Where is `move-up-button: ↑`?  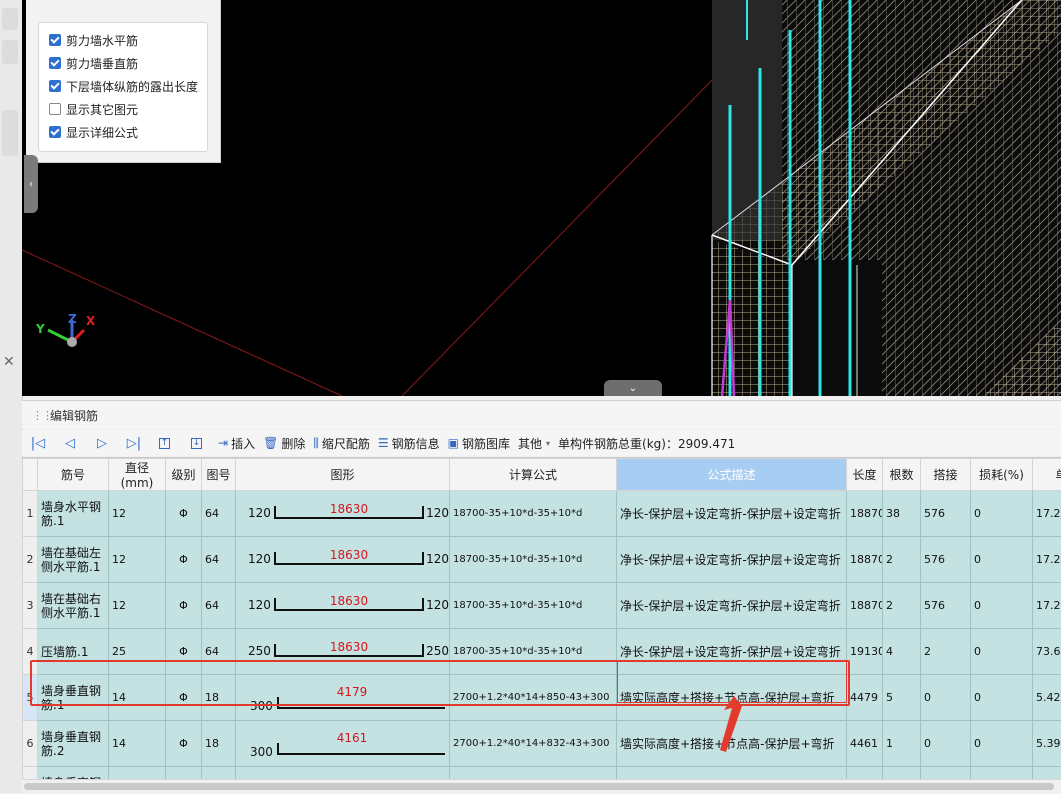 move-up-button: ↑ is located at coordinates (166, 443).